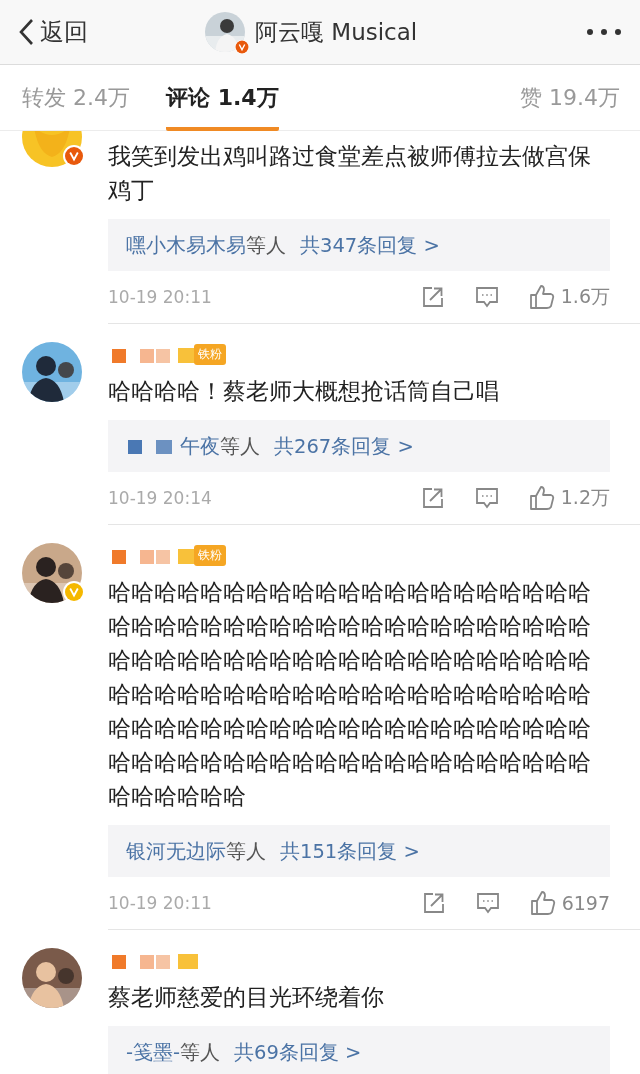 This screenshot has height=1074, width=640. What do you see at coordinates (359, 1050) in the screenshot?
I see `replies-link: -笺墨-等人 共69条回复 >` at bounding box center [359, 1050].